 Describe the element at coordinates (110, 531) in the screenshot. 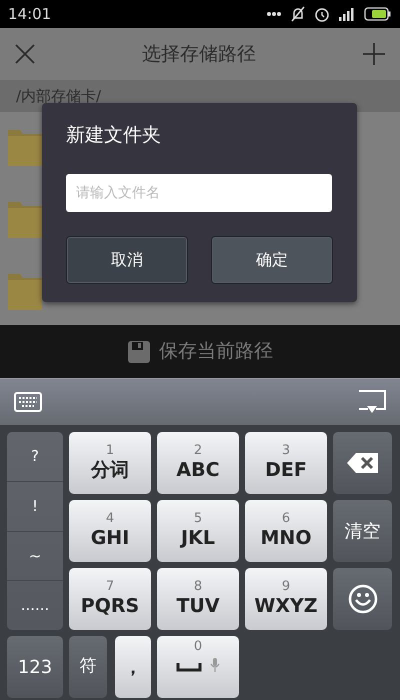

I see `number-key: 4 GHI` at that location.